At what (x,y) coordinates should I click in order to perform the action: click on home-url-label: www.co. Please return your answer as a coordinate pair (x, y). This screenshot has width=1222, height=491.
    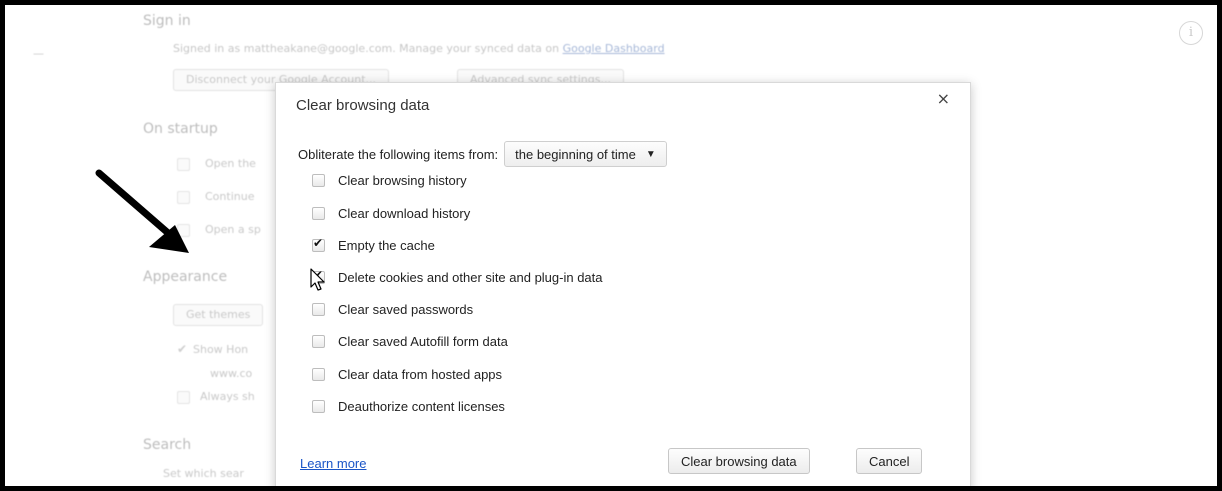
    Looking at the image, I should click on (231, 373).